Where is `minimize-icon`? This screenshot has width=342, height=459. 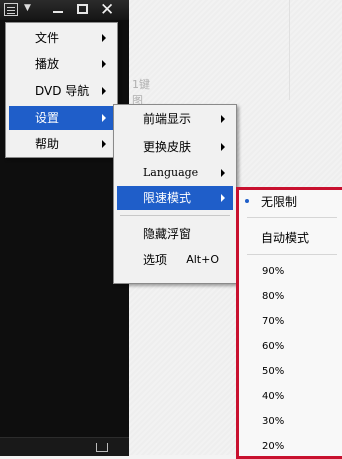 minimize-icon is located at coordinates (58, 12).